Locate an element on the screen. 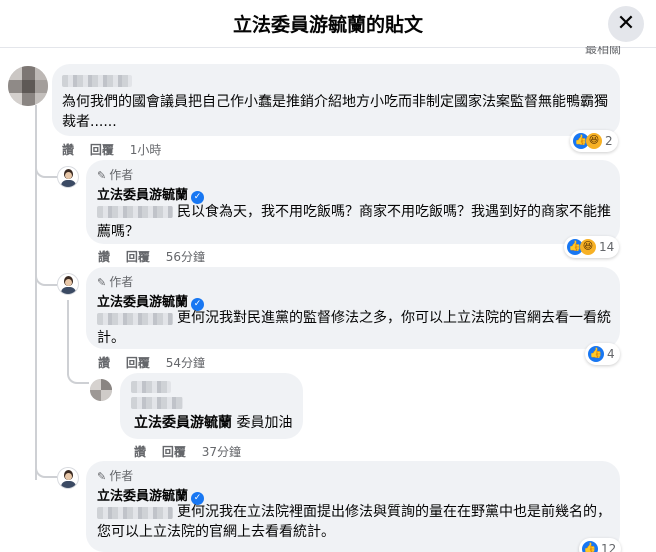 The width and height of the screenshot is (656, 552). reaction-summary: 👍 😆 14 is located at coordinates (592, 247).